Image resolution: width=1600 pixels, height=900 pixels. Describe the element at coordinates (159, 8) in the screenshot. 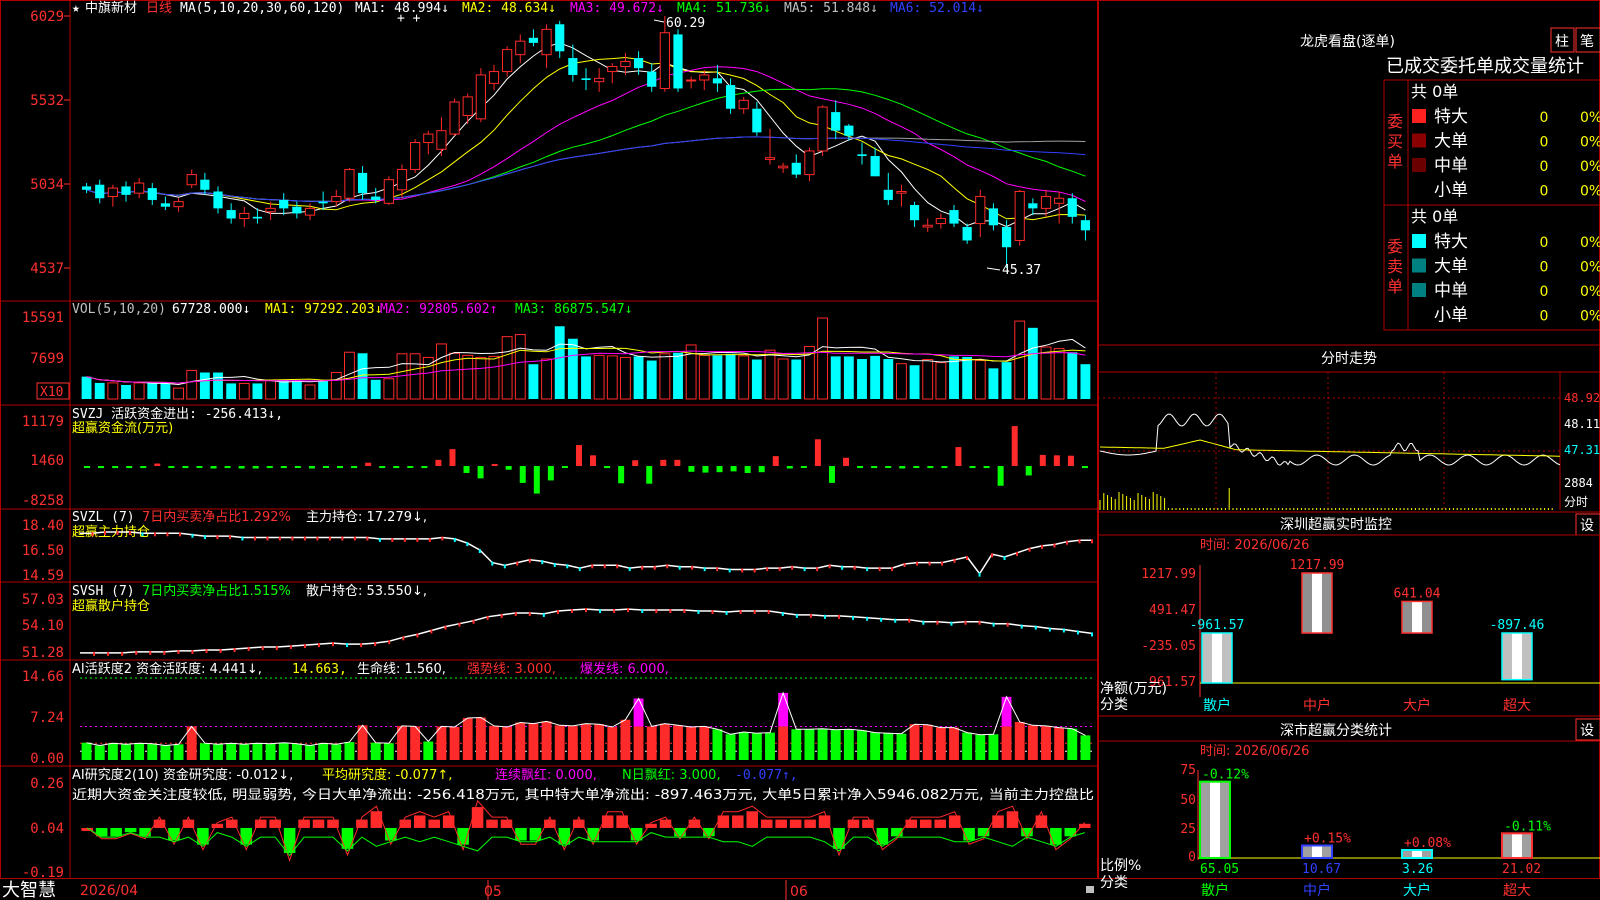

I see `period-label: 日线` at that location.